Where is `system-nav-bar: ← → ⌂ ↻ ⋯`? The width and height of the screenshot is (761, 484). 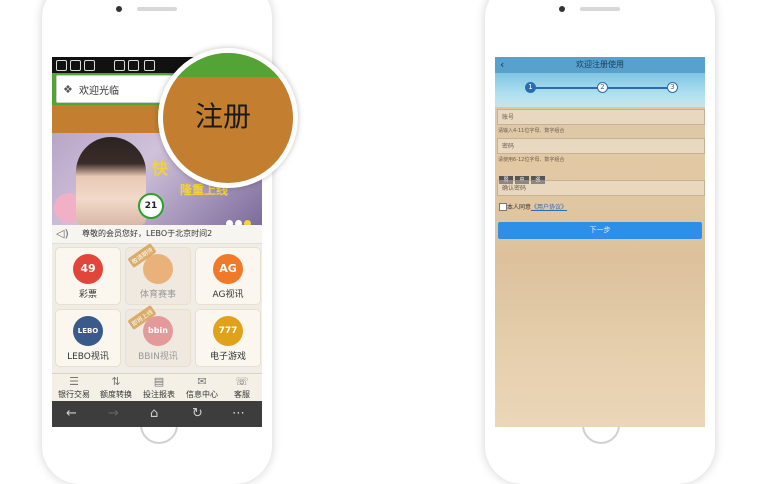 system-nav-bar: ← → ⌂ ↻ ⋯ is located at coordinates (157, 414).